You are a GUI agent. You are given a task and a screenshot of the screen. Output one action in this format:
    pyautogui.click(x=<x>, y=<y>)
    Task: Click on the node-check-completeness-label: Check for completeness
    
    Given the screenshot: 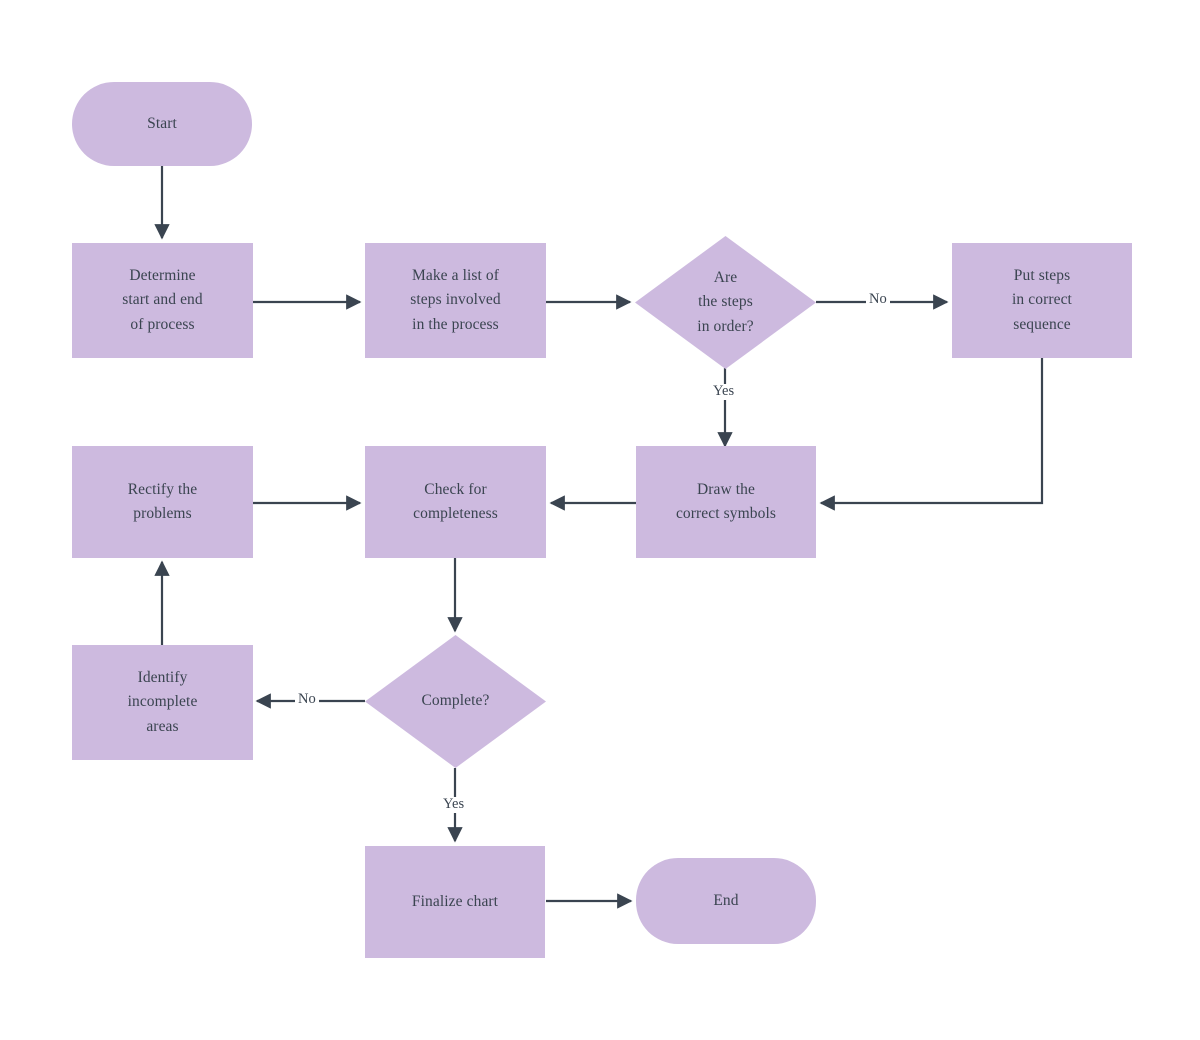 What is the action you would take?
    pyautogui.click(x=455, y=501)
    